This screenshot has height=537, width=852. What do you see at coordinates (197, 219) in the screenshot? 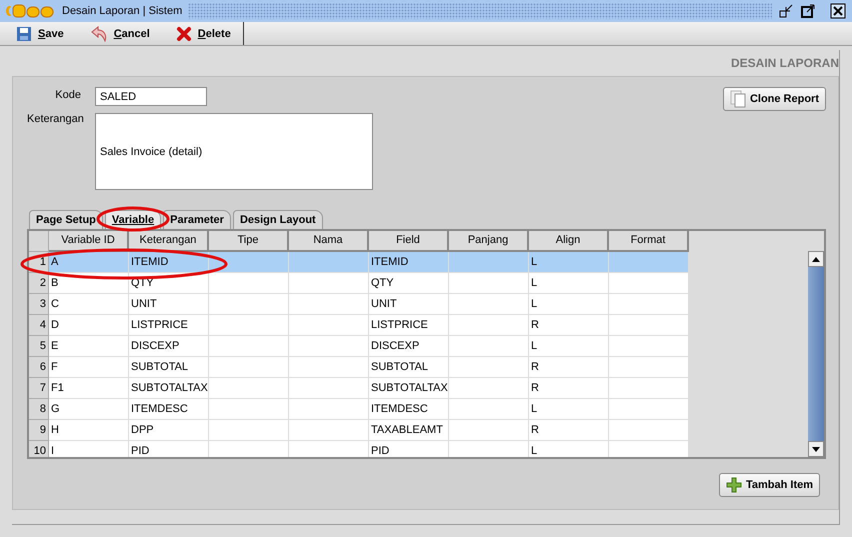
I see `tab: Parameter` at bounding box center [197, 219].